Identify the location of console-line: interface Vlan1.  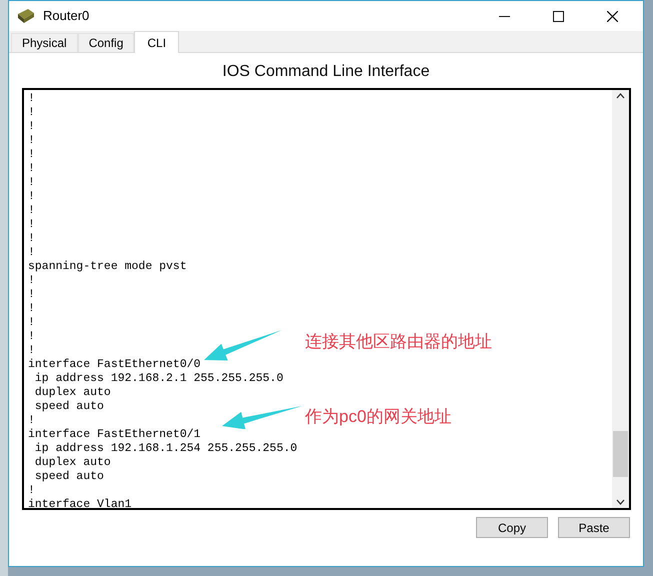
(80, 503).